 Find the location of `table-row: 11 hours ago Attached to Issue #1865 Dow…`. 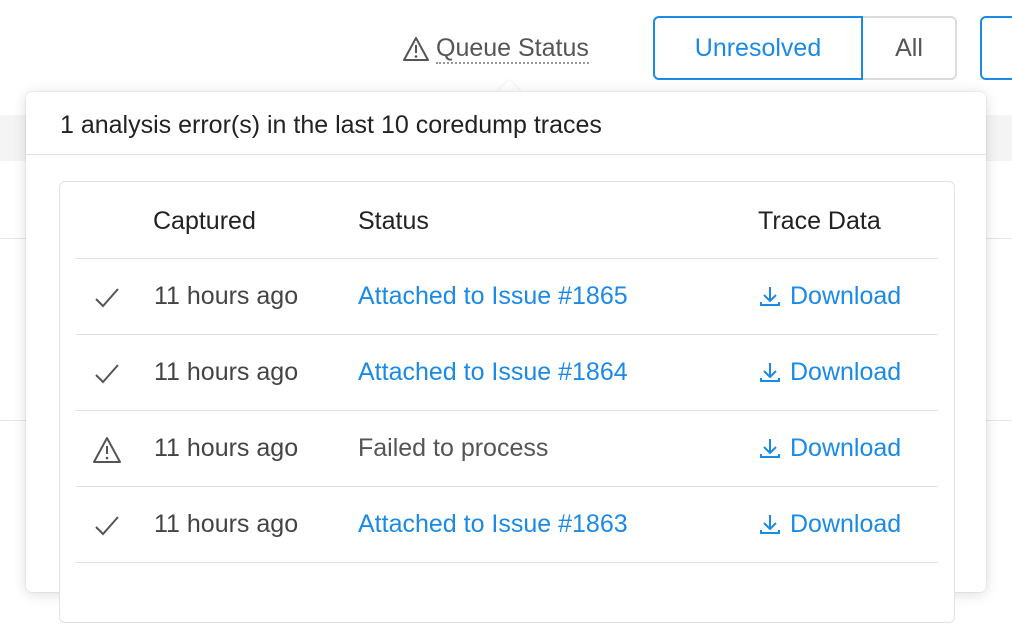

table-row: 11 hours ago Attached to Issue #1865 Dow… is located at coordinates (507, 296).